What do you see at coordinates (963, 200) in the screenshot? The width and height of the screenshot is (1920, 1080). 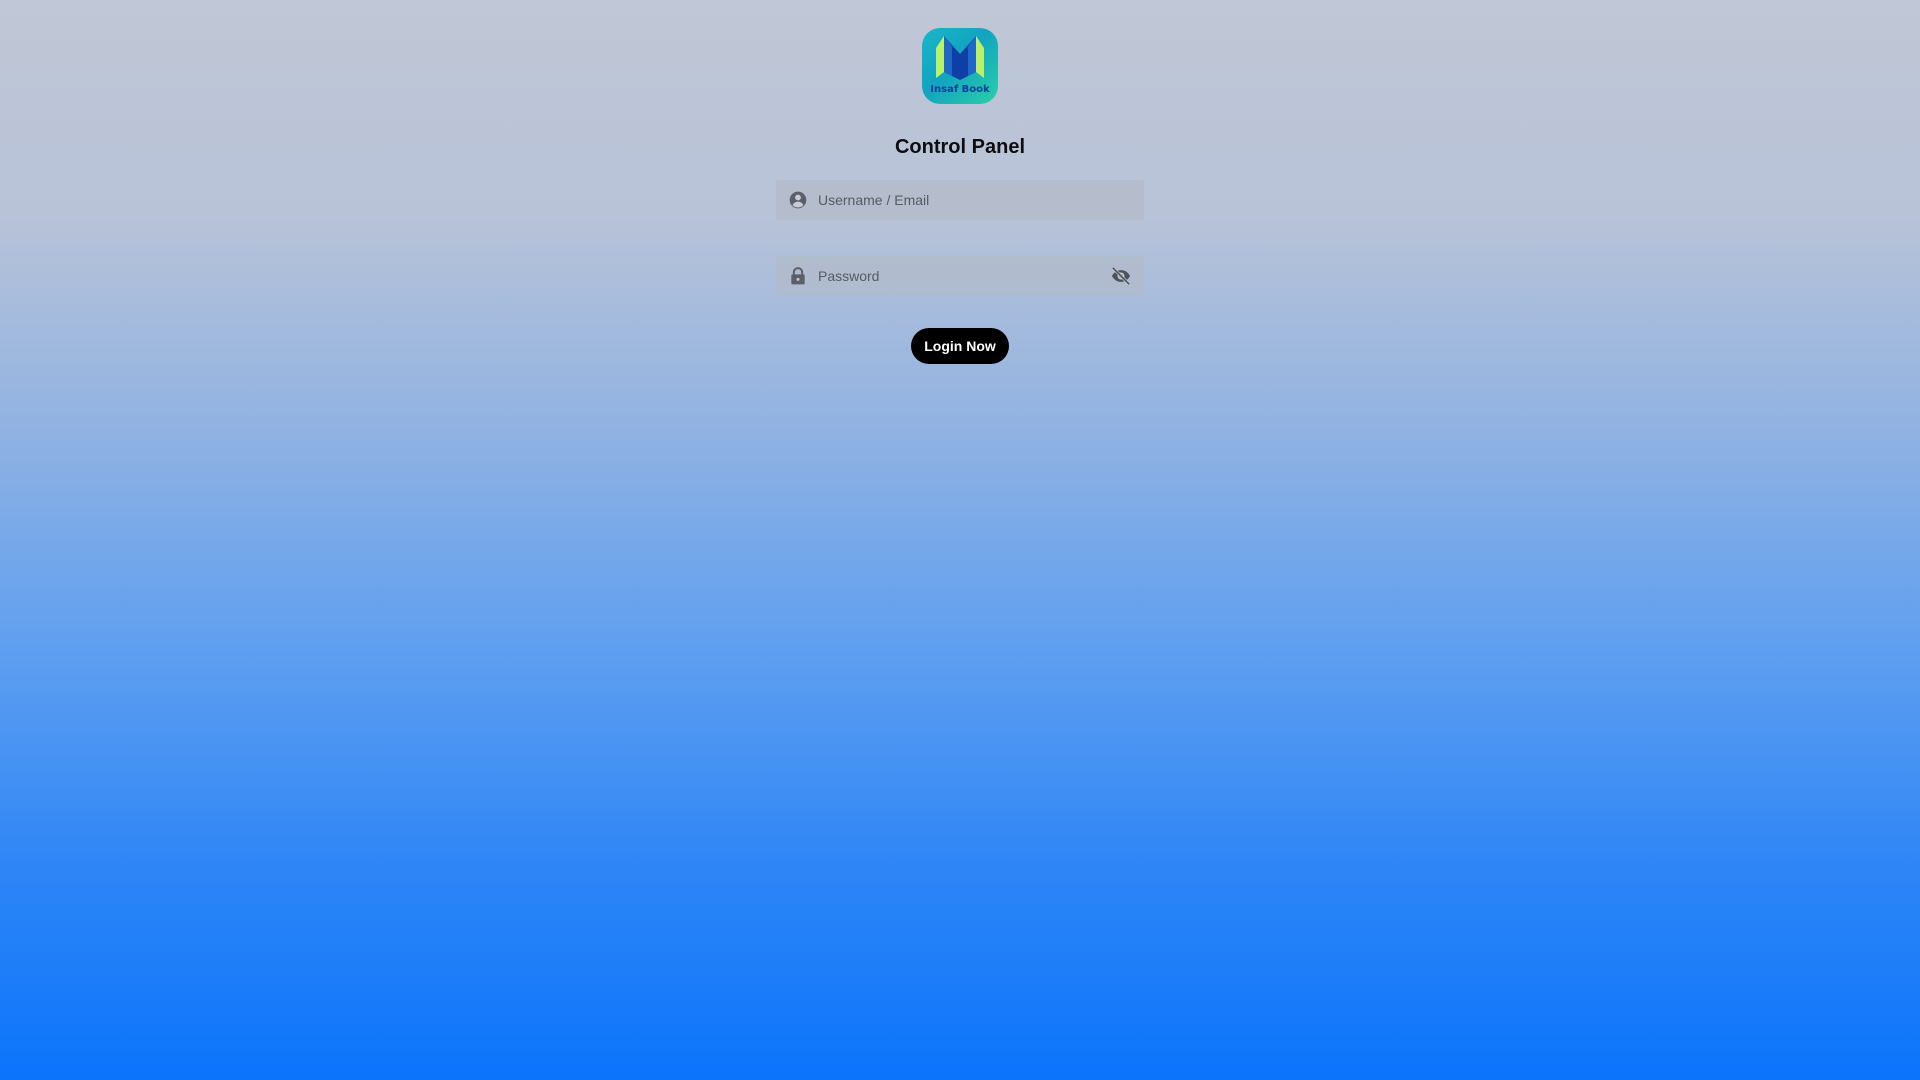 I see `username-input` at bounding box center [963, 200].